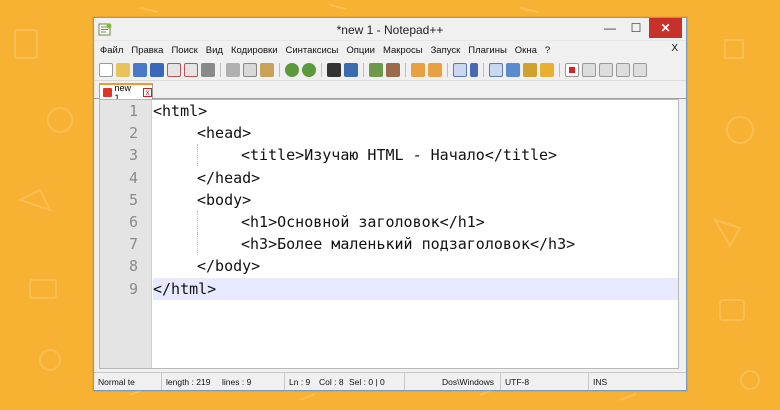  I want to click on code-line: <h3>Более маленький подзаголовок</h3>, so click(415, 244).